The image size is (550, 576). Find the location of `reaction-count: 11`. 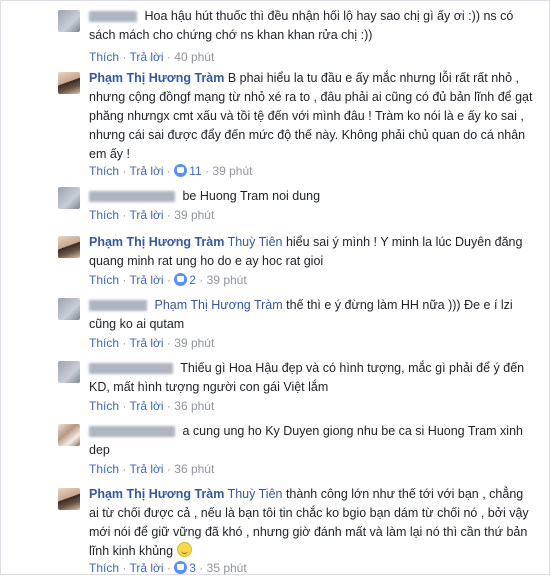

reaction-count: 11 is located at coordinates (195, 171).